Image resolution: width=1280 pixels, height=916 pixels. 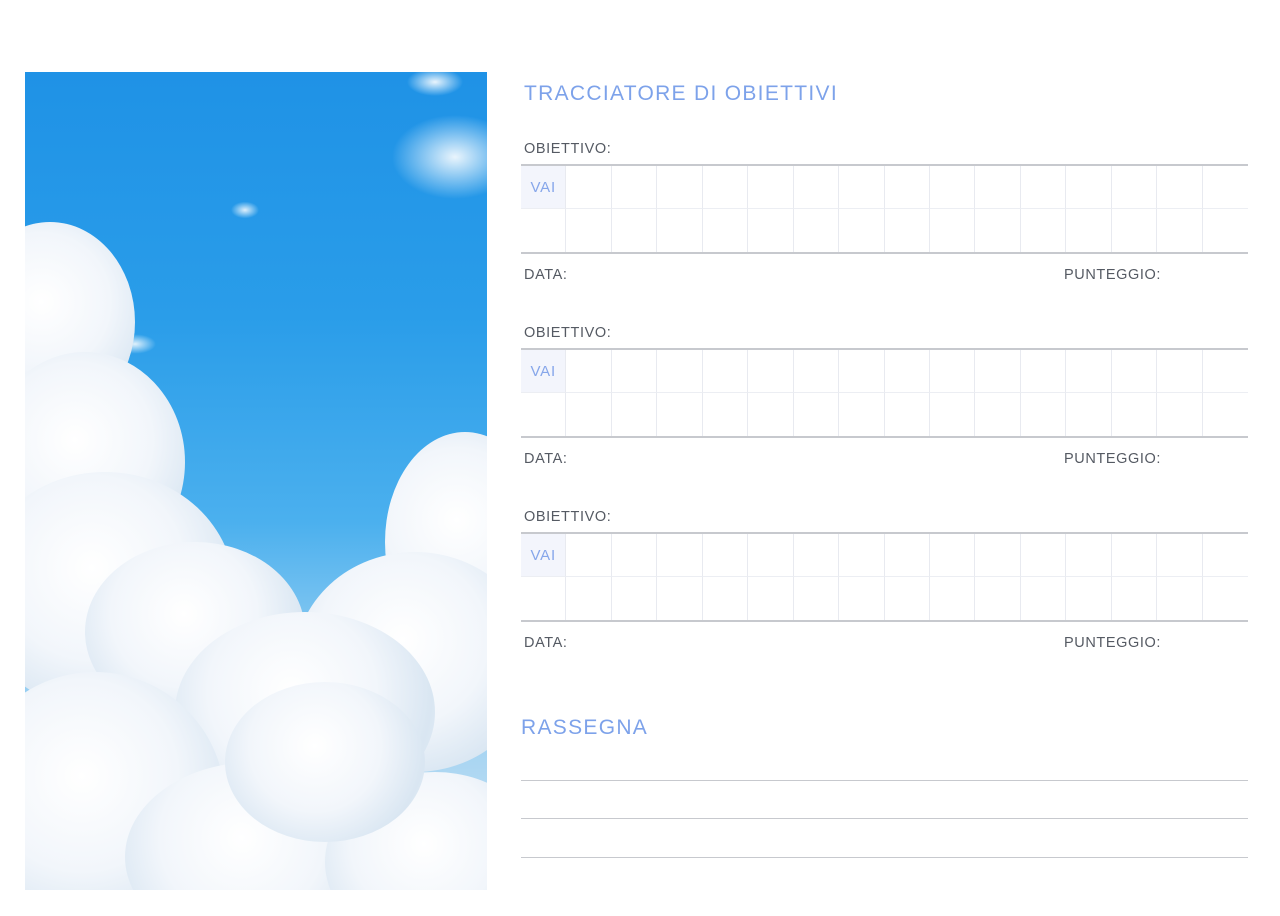 What do you see at coordinates (546, 459) in the screenshot?
I see `date-label: DATA:` at bounding box center [546, 459].